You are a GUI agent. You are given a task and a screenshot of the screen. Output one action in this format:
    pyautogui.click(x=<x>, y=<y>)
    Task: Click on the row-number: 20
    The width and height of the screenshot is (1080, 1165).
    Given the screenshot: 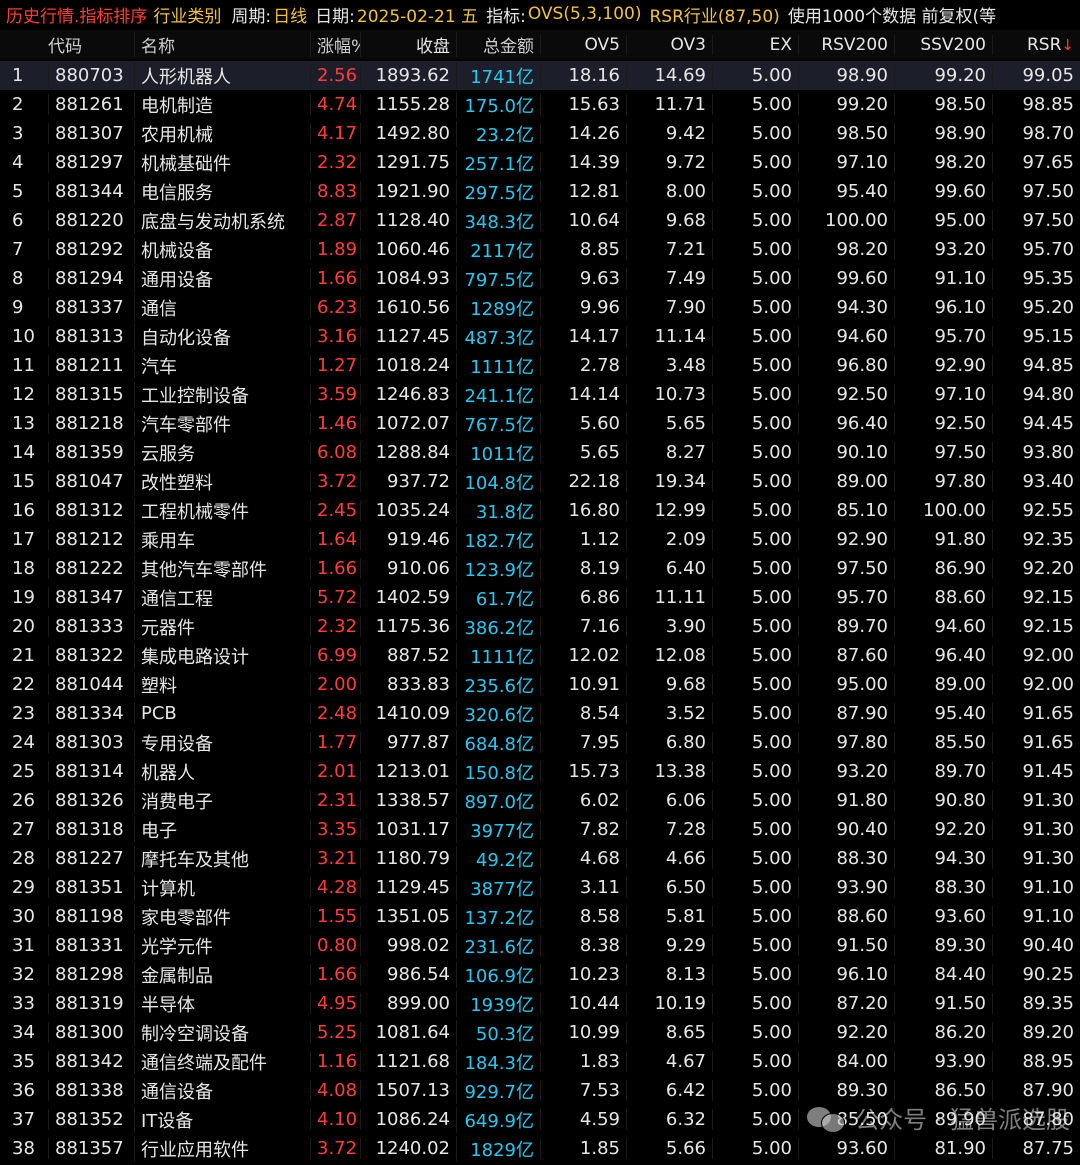 What is the action you would take?
    pyautogui.click(x=23, y=626)
    